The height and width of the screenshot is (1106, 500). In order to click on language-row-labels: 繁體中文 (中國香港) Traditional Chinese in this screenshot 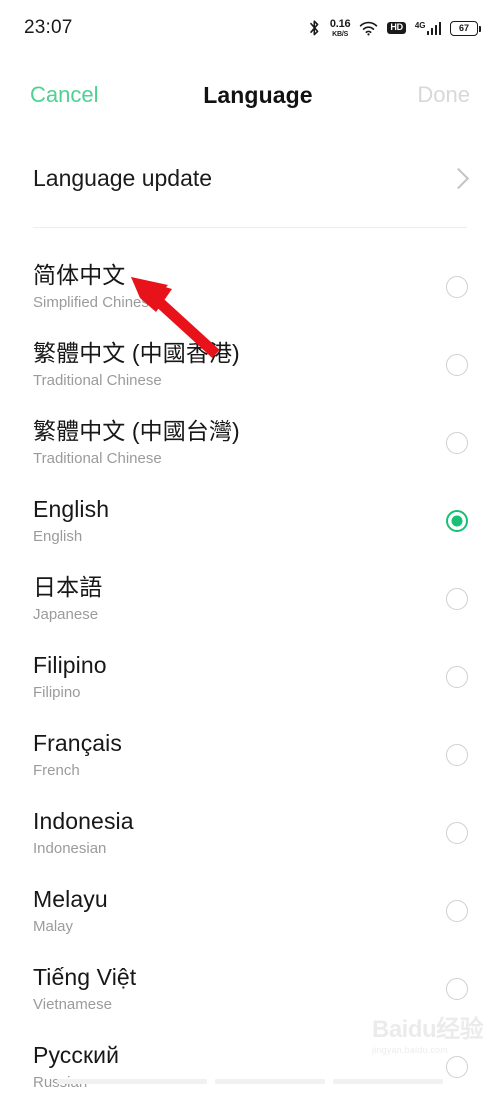, I will do `click(136, 365)`.